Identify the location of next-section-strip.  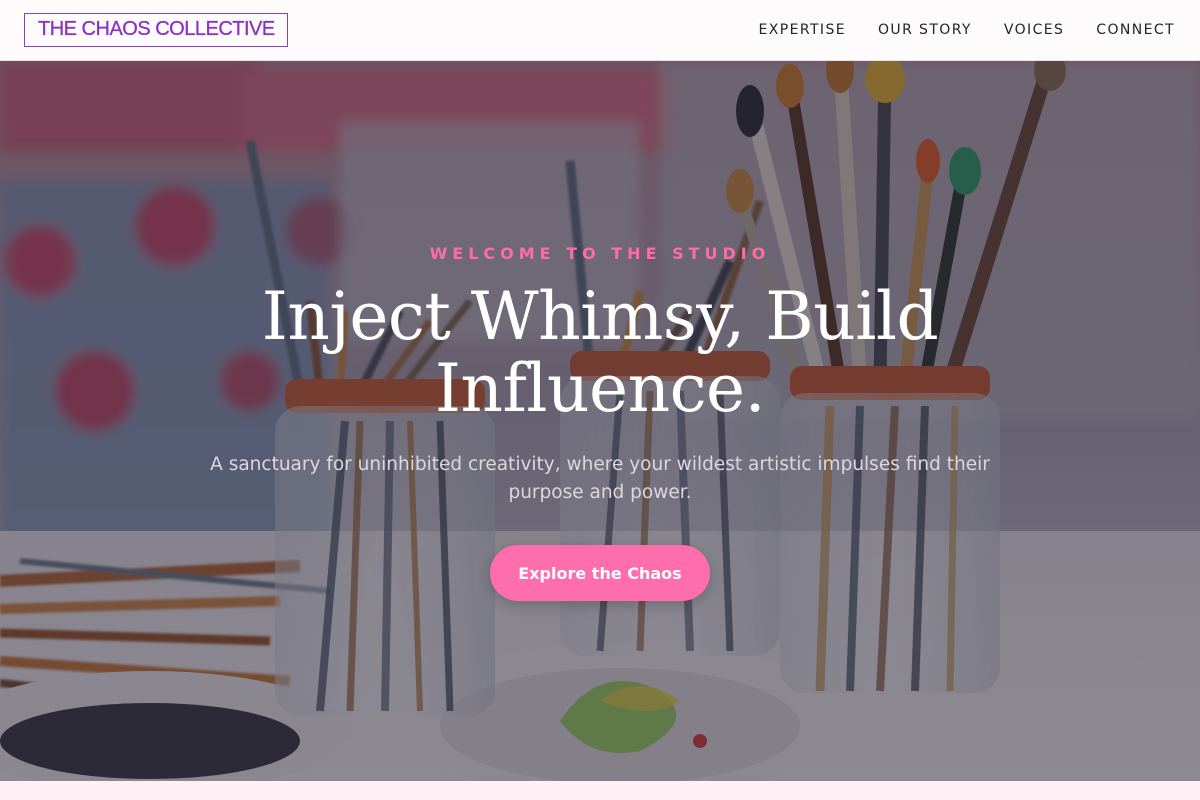
(600, 790).